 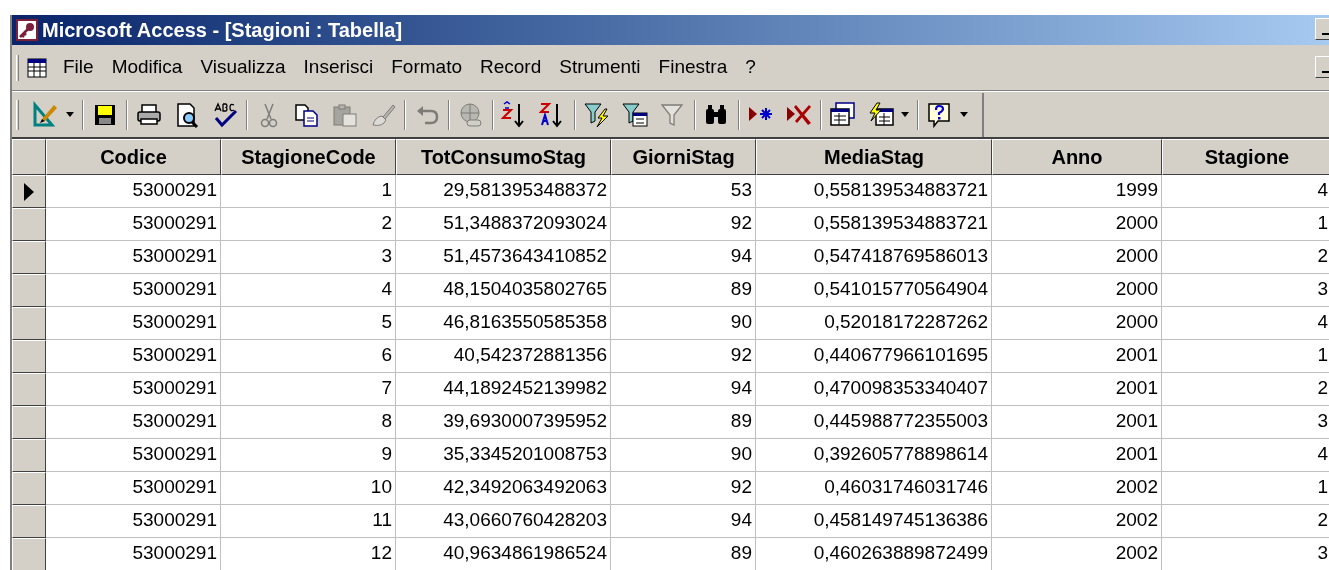 What do you see at coordinates (147, 67) in the screenshot?
I see `menu-item: Modifica` at bounding box center [147, 67].